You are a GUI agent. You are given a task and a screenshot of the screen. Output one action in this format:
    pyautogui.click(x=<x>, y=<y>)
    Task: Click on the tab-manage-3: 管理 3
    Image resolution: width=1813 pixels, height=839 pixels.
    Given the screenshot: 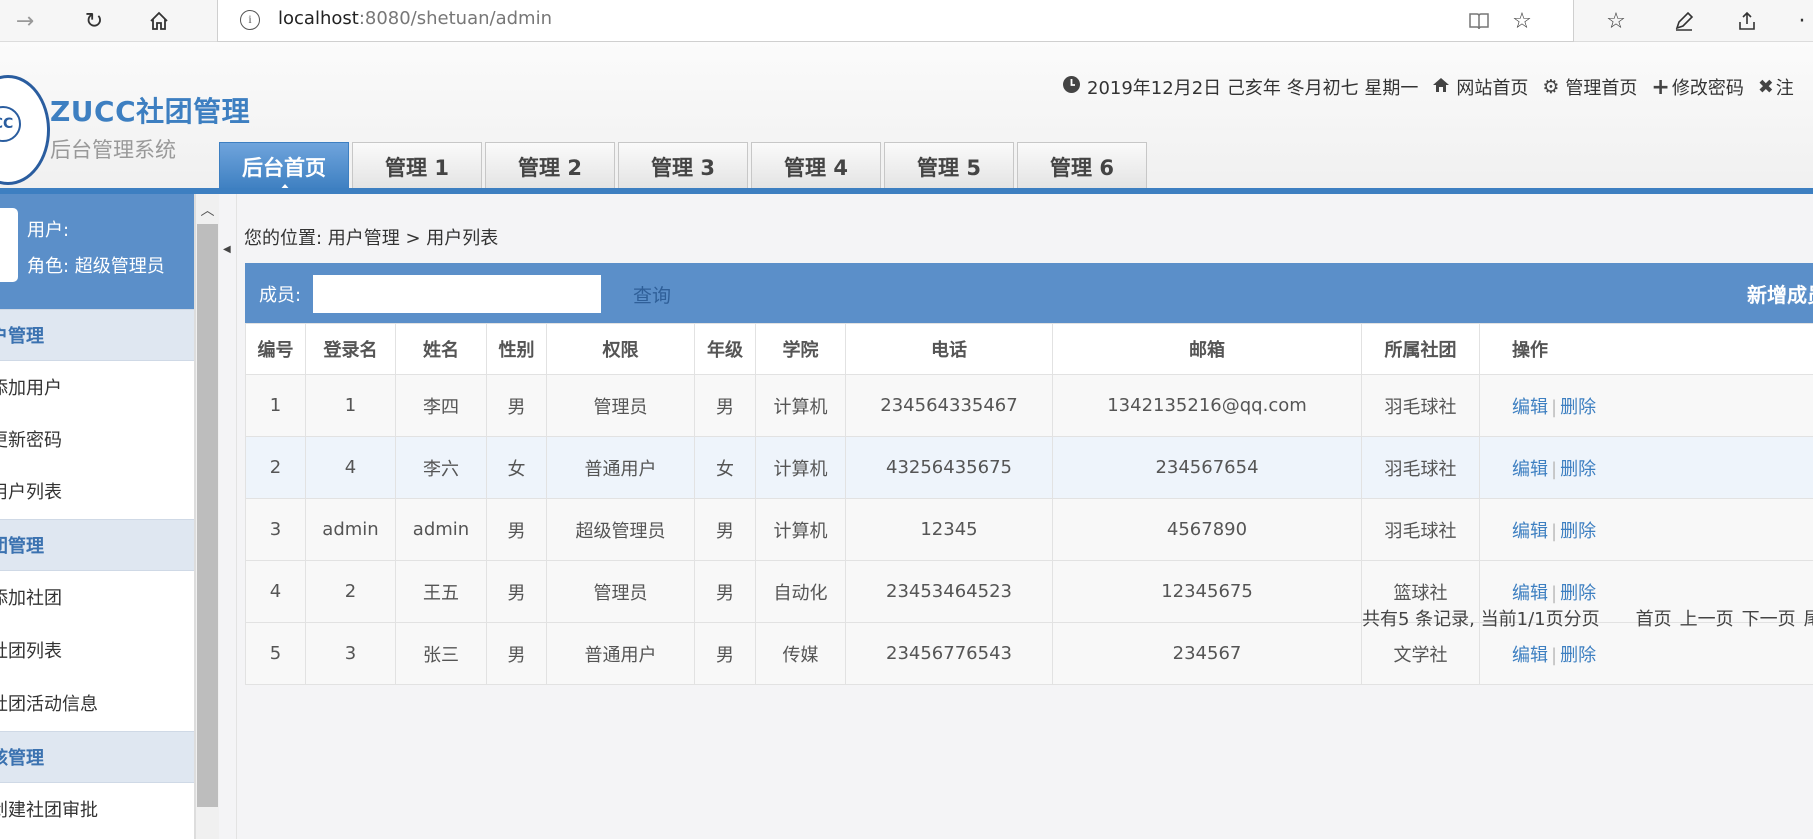 What is the action you would take?
    pyautogui.click(x=683, y=166)
    